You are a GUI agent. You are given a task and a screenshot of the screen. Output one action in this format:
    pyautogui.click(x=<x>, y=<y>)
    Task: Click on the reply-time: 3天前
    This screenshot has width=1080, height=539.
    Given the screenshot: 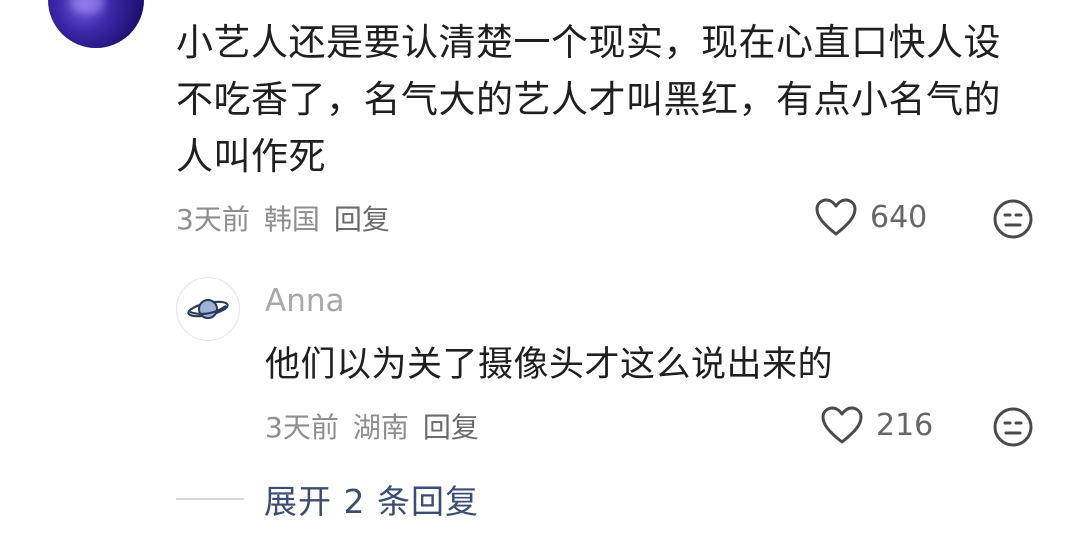 What is the action you would take?
    pyautogui.click(x=302, y=427)
    